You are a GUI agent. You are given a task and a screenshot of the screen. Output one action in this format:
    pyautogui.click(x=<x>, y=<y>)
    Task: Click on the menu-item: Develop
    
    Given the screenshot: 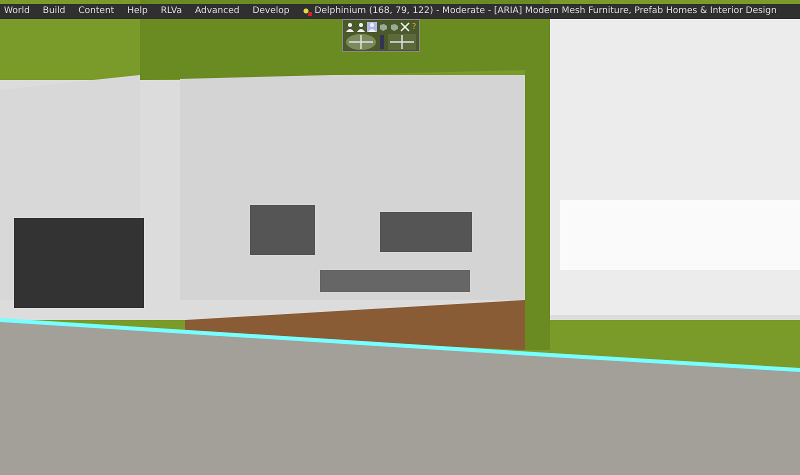 What is the action you would take?
    pyautogui.click(x=271, y=11)
    